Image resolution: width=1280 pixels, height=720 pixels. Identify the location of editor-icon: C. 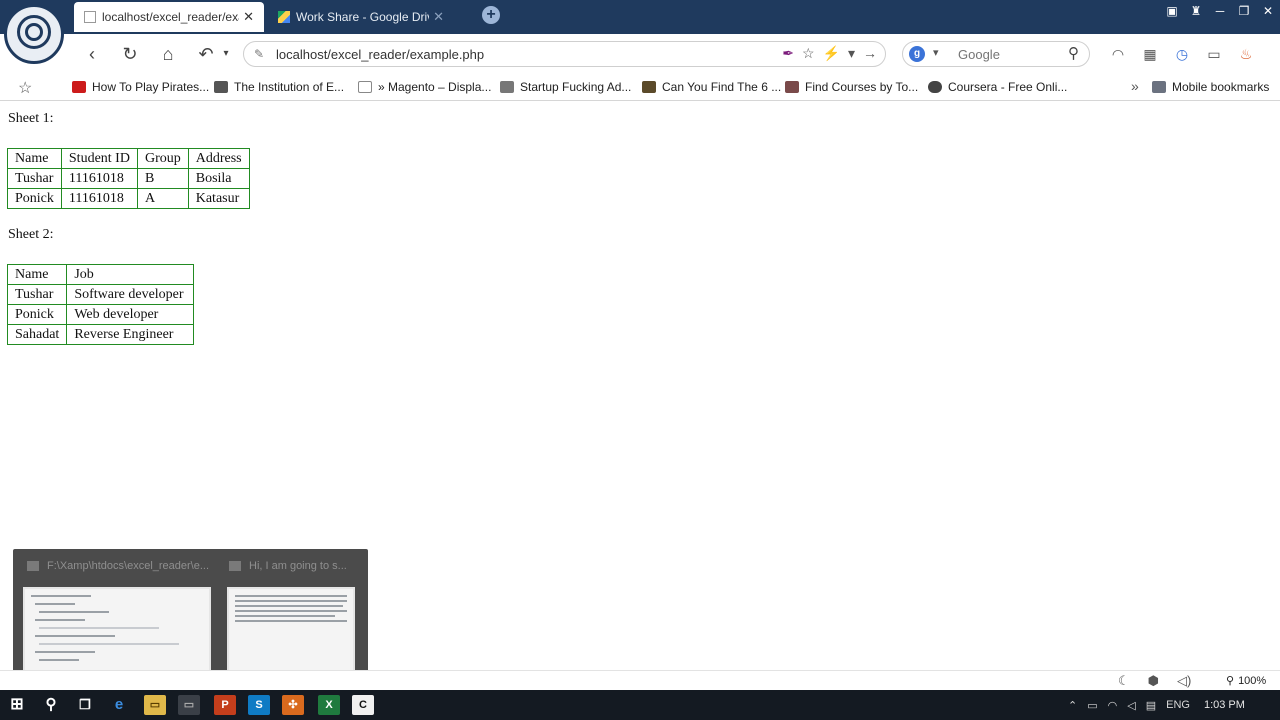
(363, 705).